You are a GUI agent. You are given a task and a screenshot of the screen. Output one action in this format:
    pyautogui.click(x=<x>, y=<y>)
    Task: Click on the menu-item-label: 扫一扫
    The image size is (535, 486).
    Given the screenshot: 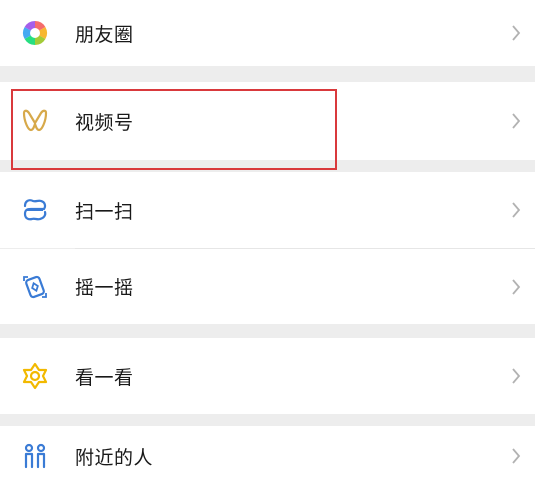 What is the action you would take?
    pyautogui.click(x=104, y=211)
    